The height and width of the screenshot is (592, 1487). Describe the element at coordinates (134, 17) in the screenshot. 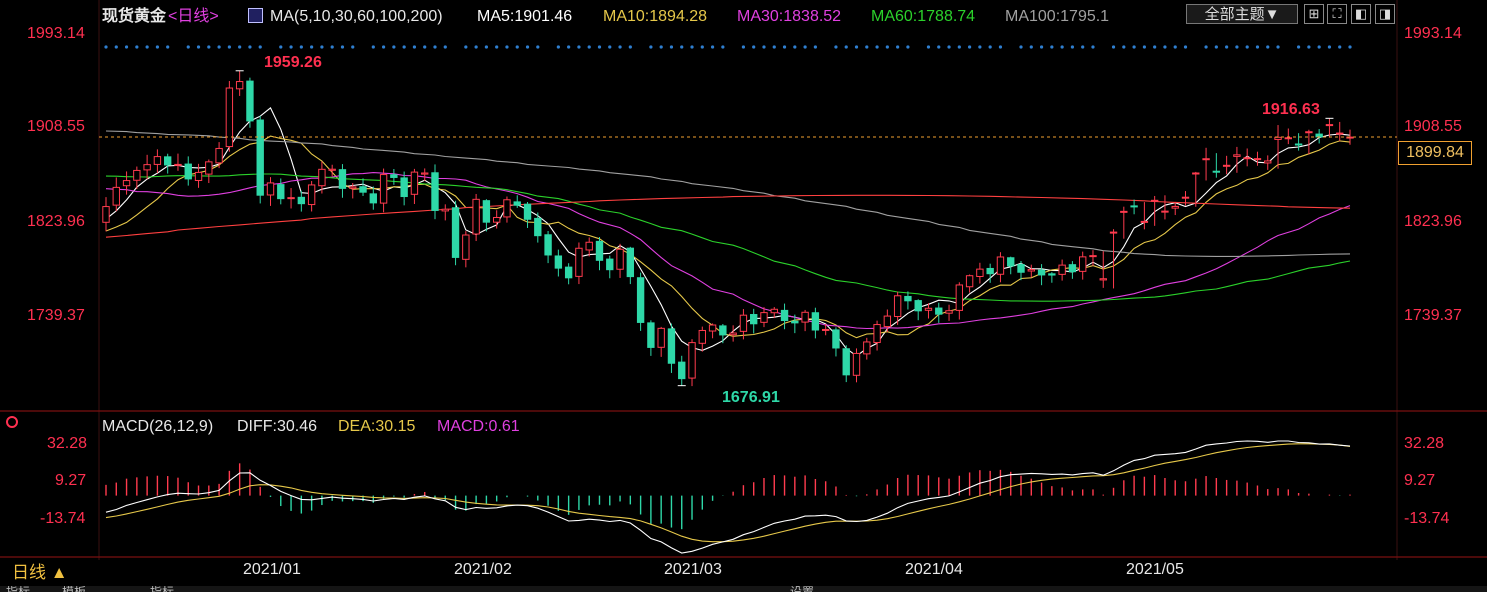

I see `instrument-title: 现货黄金` at that location.